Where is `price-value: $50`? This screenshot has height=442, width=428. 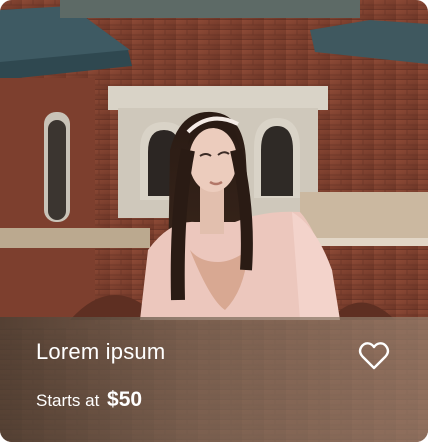 price-value: $50 is located at coordinates (125, 399).